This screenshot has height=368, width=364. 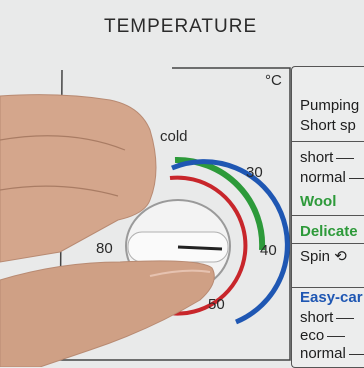 What do you see at coordinates (340, 256) in the screenshot?
I see `spin-icon: ⟲` at bounding box center [340, 256].